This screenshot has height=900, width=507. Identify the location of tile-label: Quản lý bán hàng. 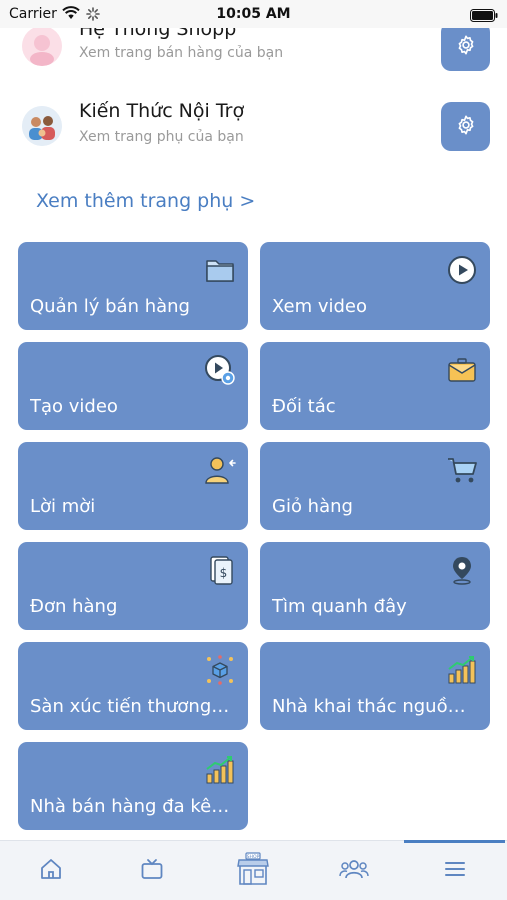
(110, 306).